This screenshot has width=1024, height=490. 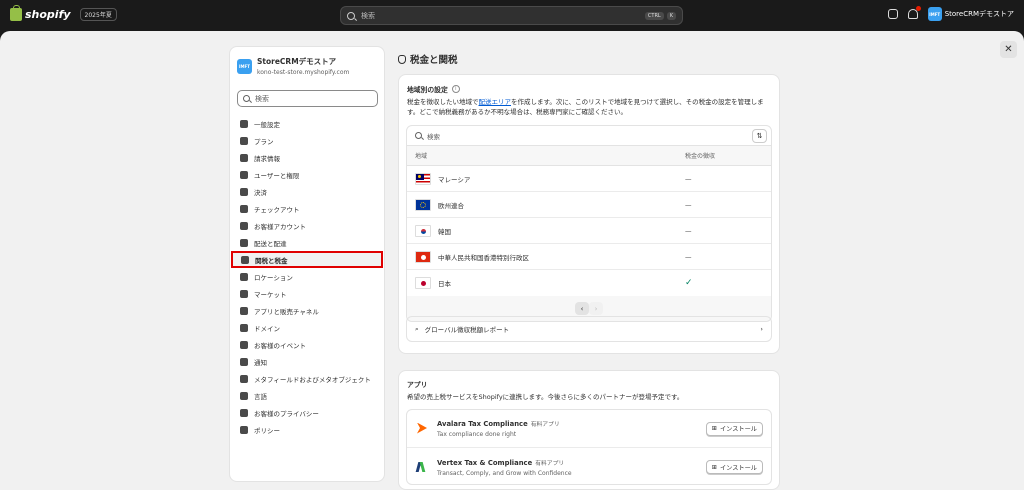 I want to click on sidebar-item-label: 通知, so click(x=260, y=362).